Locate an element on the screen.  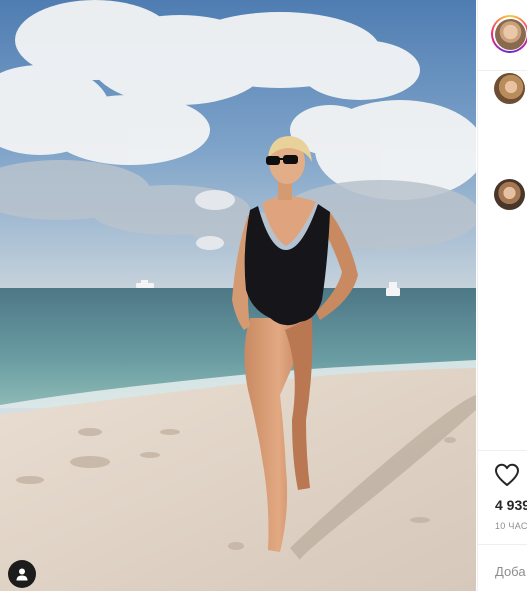
author-avatar-image is located at coordinates (510, 34).